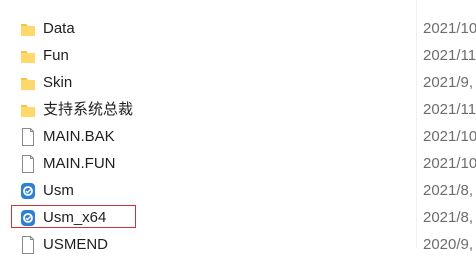 This screenshot has height=258, width=476. I want to click on file-name: Usm, so click(58, 190).